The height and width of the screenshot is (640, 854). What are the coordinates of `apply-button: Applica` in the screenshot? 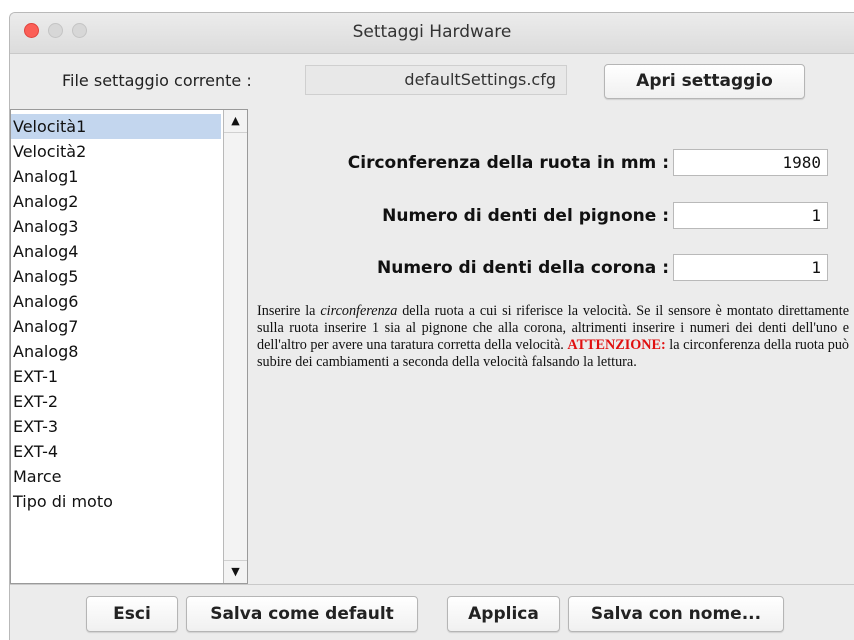 It's located at (503, 614).